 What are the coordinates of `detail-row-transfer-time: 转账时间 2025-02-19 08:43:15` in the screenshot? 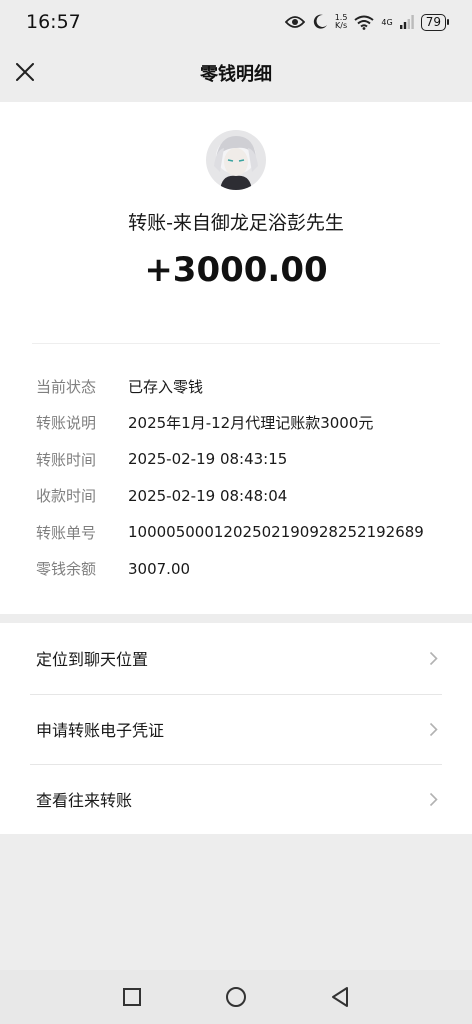 It's located at (246, 459).